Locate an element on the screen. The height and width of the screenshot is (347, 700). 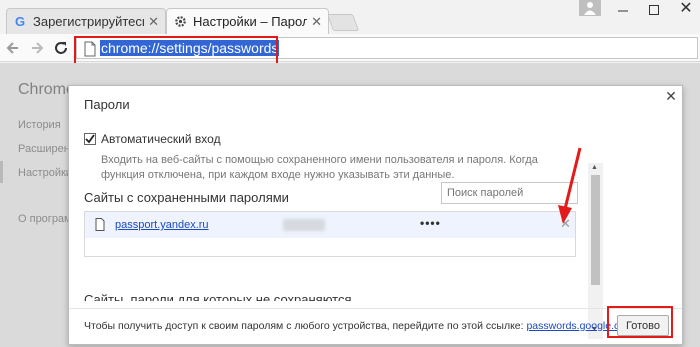
password-row: passport.yandex.ru •••• ✕ is located at coordinates (330, 225).